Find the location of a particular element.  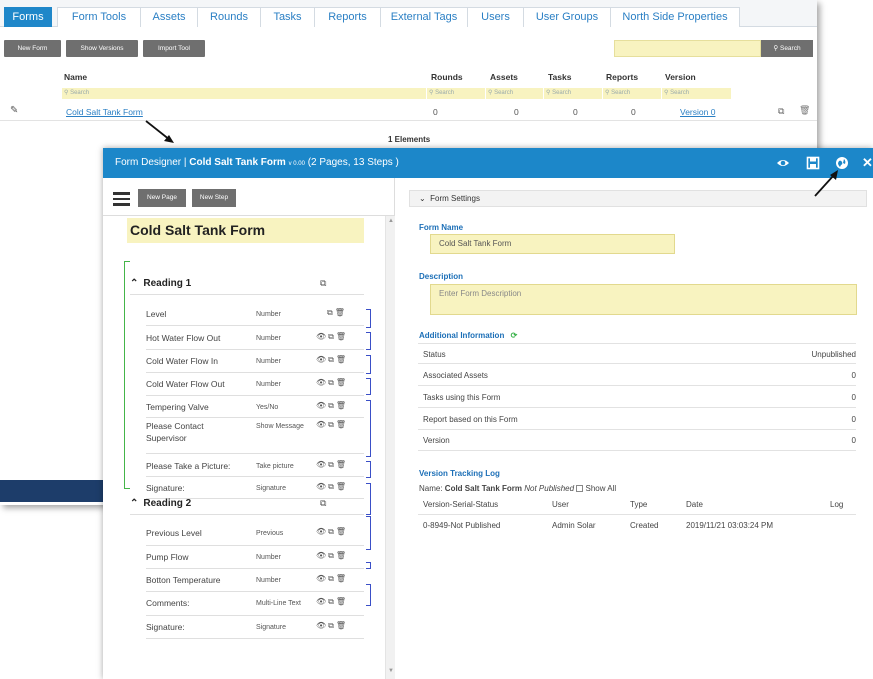

form-title: Cold Salt Tank Form is located at coordinates (245, 230).